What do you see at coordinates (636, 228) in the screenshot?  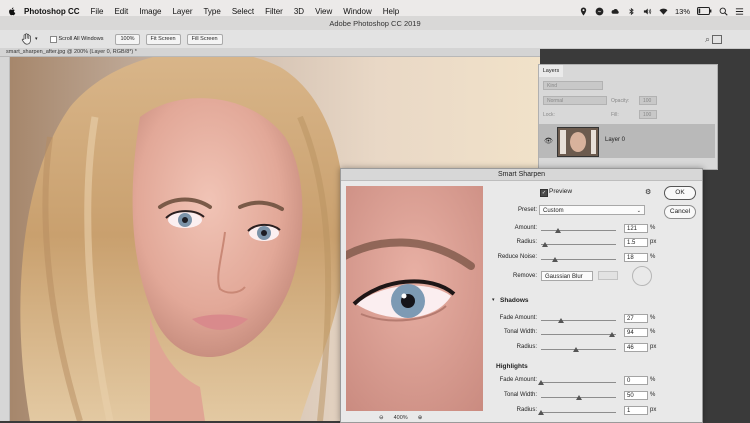 I see `amount-field: 121` at bounding box center [636, 228].